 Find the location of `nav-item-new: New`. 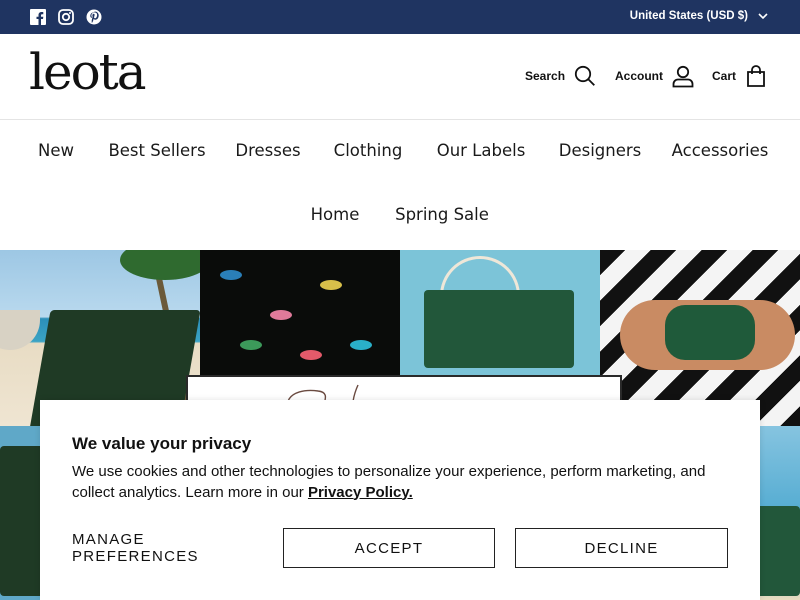

nav-item-new: New is located at coordinates (56, 150).